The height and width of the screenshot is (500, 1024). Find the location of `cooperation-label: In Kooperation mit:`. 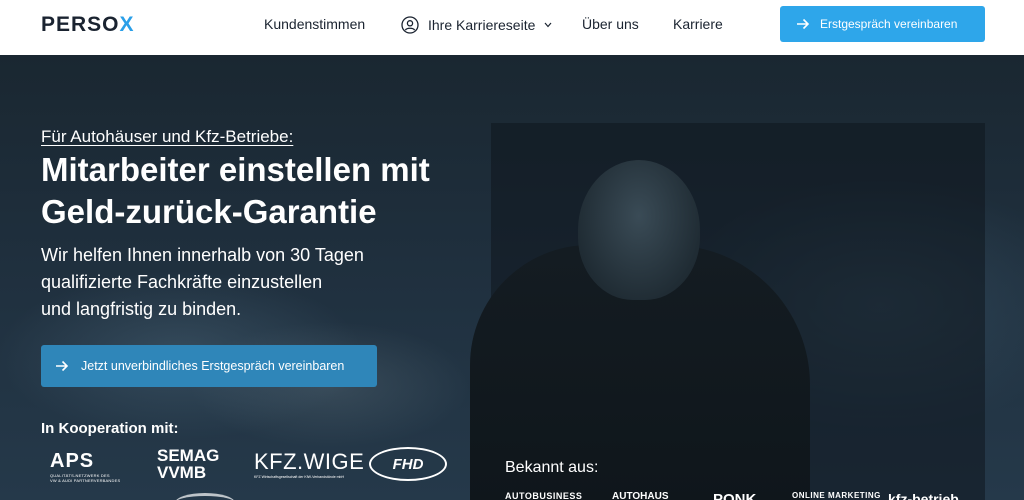

cooperation-label: In Kooperation mit: is located at coordinates (110, 428).